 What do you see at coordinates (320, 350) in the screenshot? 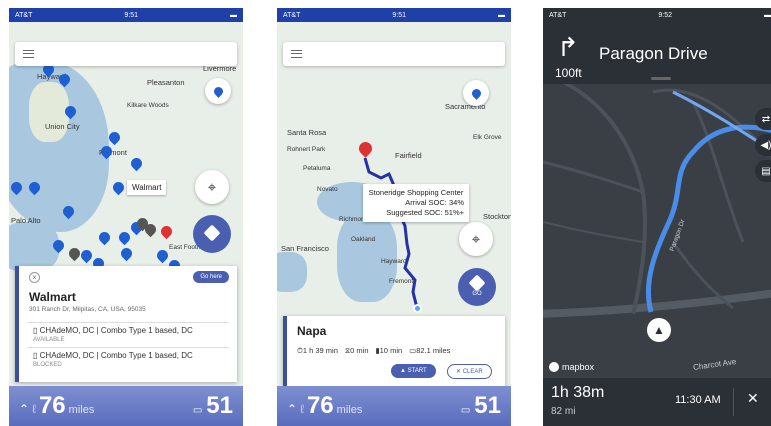
I see `drive-time: 1 h 39 min` at bounding box center [320, 350].